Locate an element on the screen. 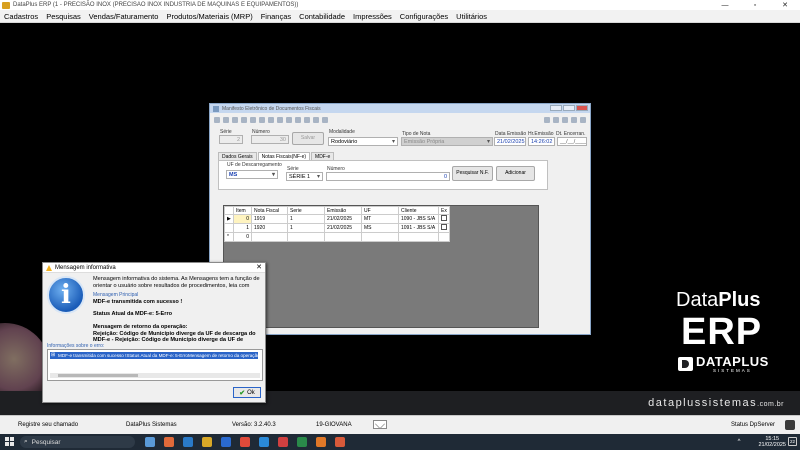  hr-emissao-field: 14:26:02 is located at coordinates (541, 141).